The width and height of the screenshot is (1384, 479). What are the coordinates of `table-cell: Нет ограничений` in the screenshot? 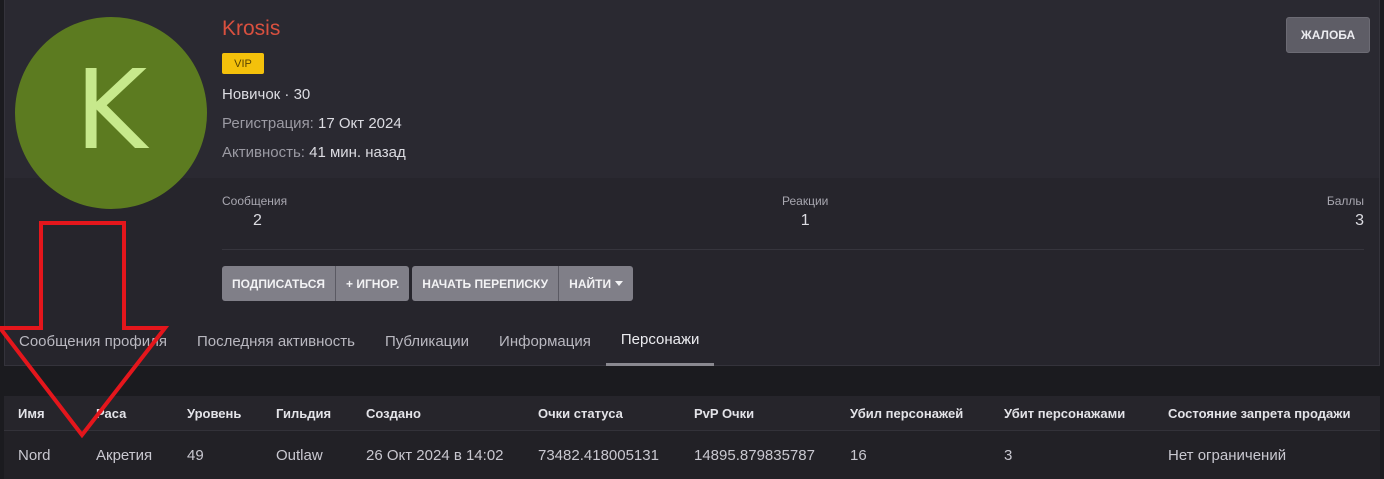 It's located at (1227, 455).